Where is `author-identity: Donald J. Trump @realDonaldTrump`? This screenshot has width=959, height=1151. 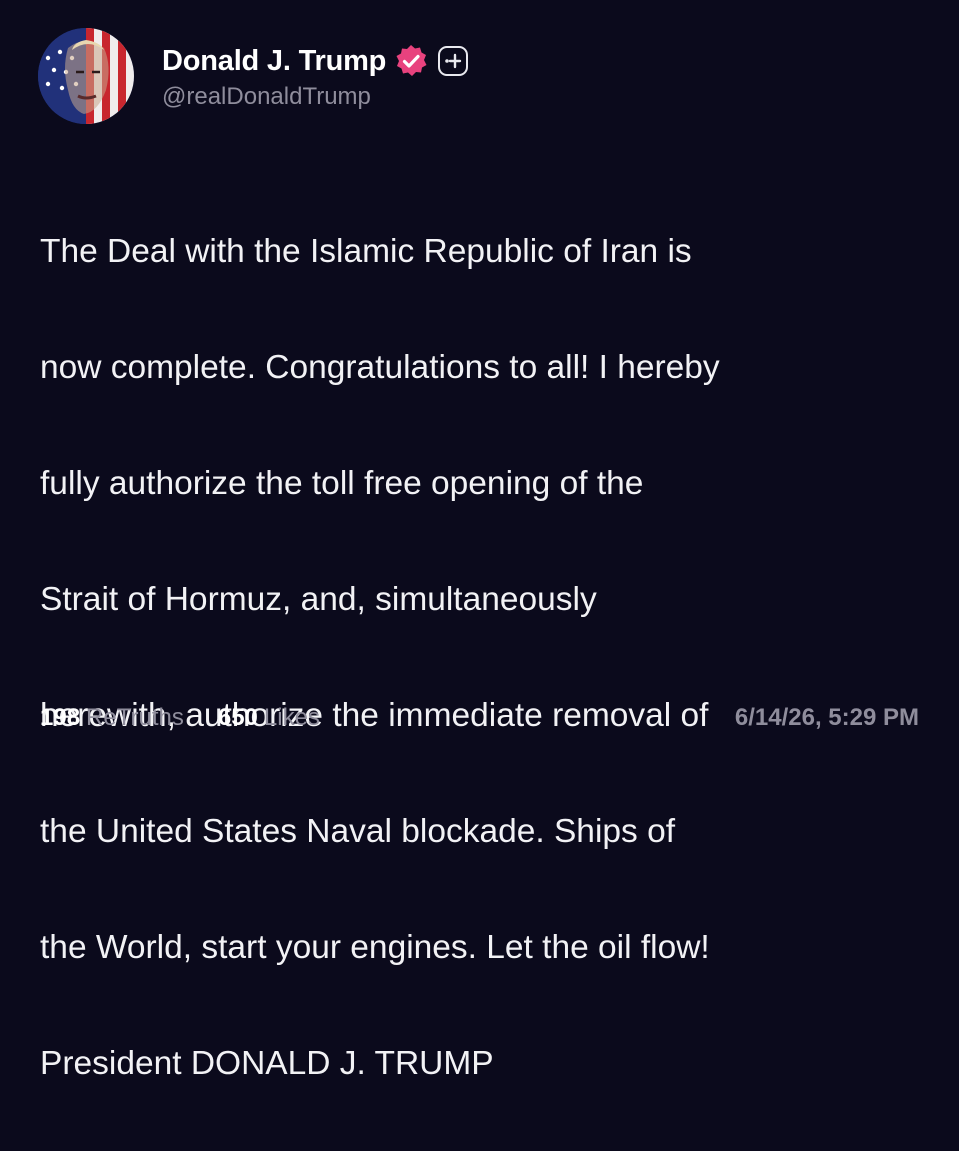
author-identity: Donald J. Trump @realDonaldTrump is located at coordinates (315, 76).